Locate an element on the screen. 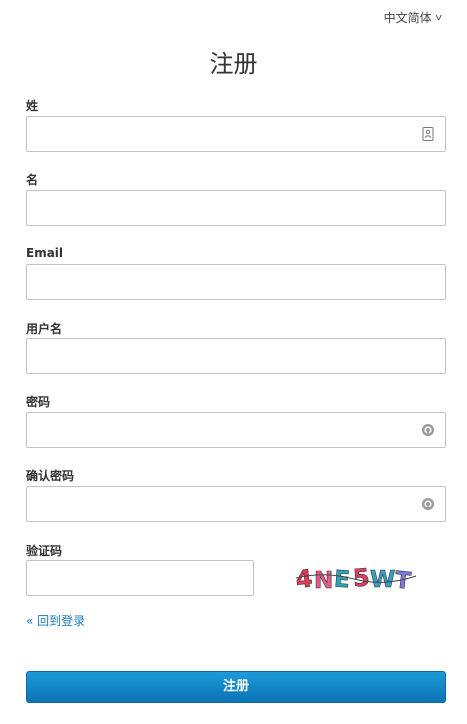  captcha-field is located at coordinates (140, 578).